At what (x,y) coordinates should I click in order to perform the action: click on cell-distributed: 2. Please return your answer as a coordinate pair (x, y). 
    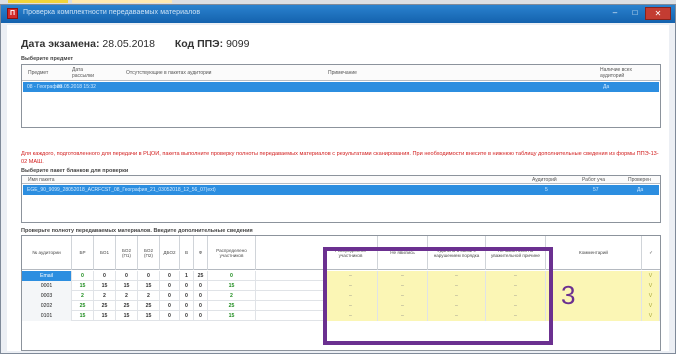
    Looking at the image, I should click on (232, 296).